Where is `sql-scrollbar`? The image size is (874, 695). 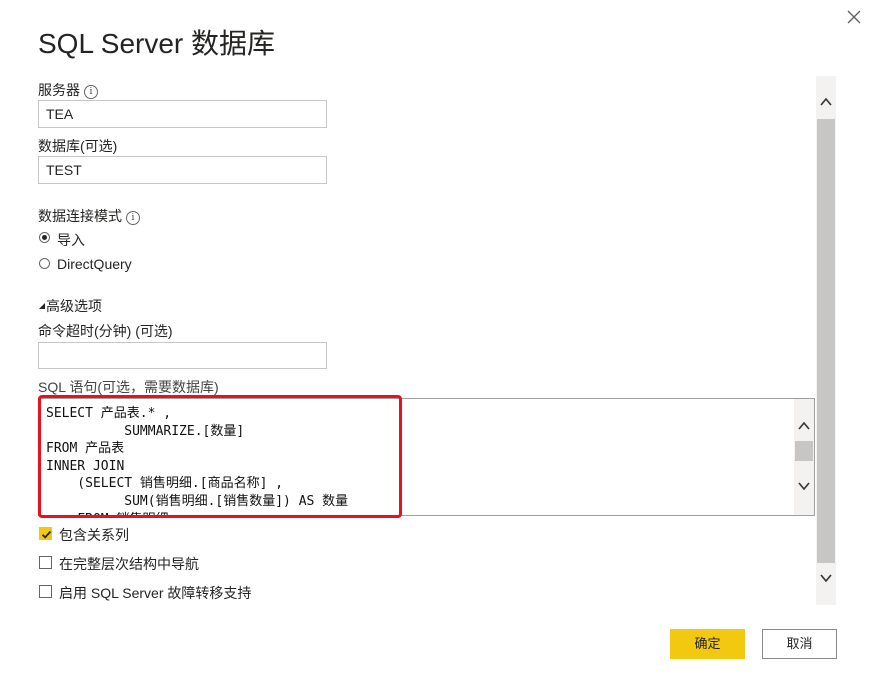 sql-scrollbar is located at coordinates (804, 457).